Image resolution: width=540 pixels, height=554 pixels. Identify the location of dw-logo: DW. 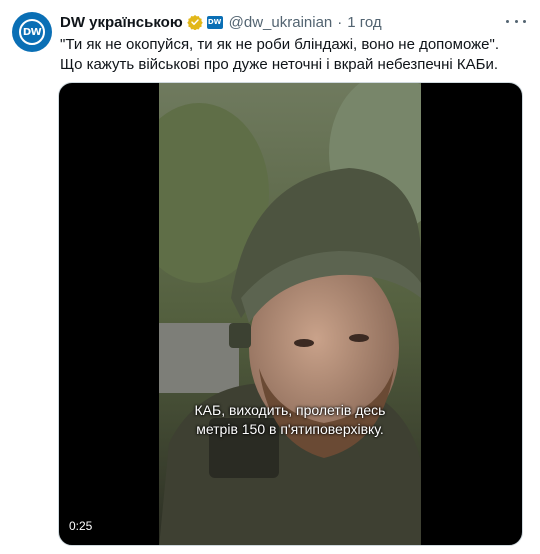
(32, 32).